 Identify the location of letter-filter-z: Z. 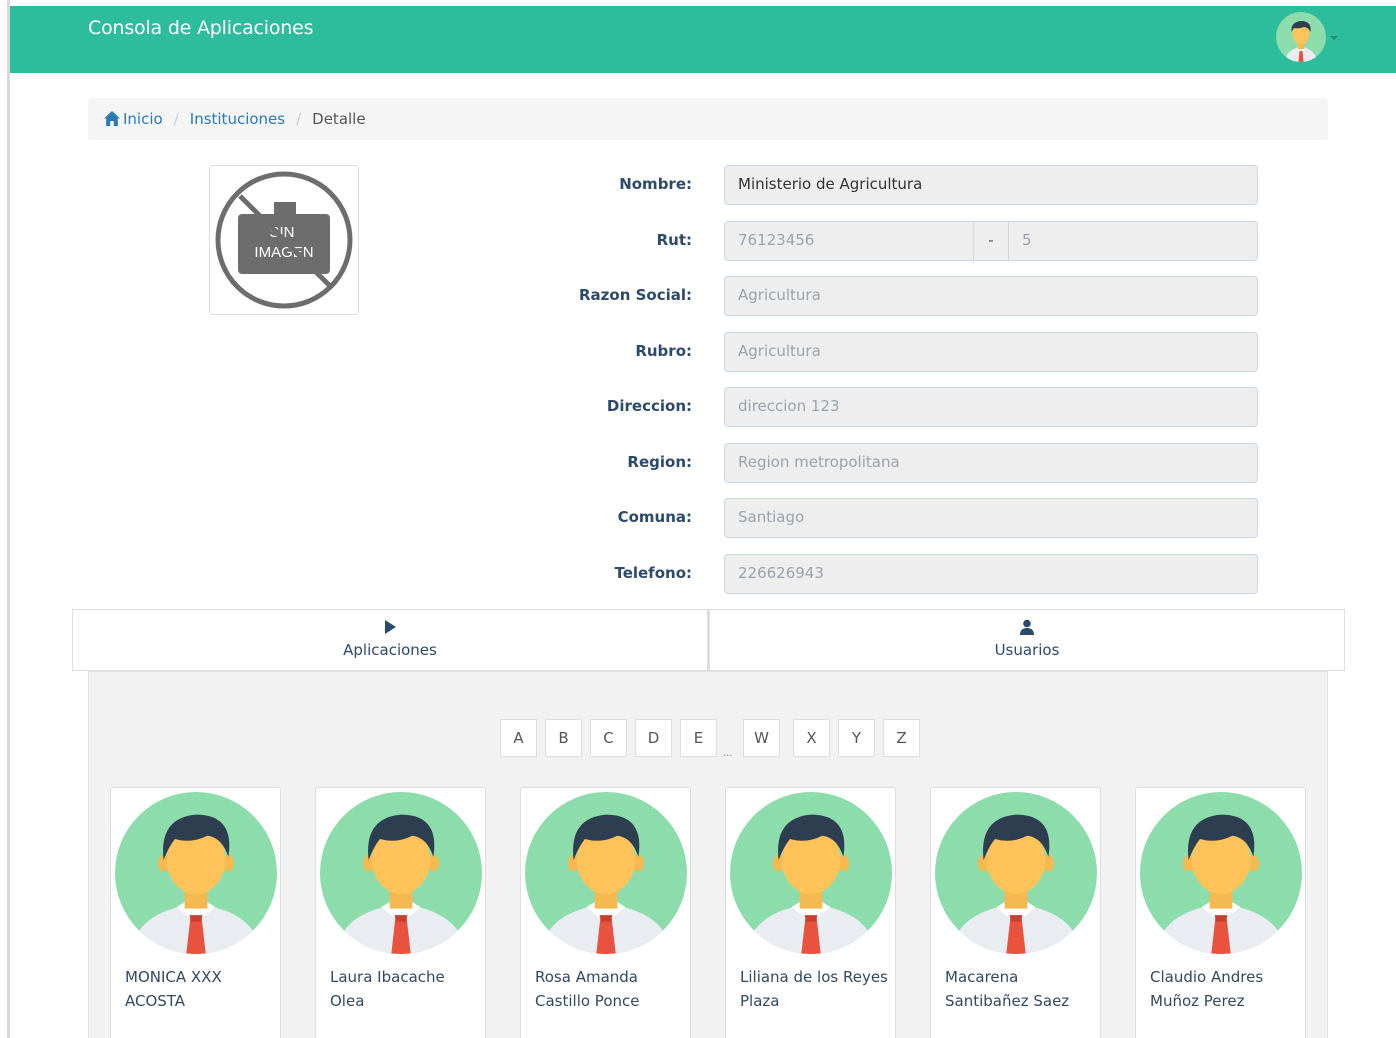
(901, 738).